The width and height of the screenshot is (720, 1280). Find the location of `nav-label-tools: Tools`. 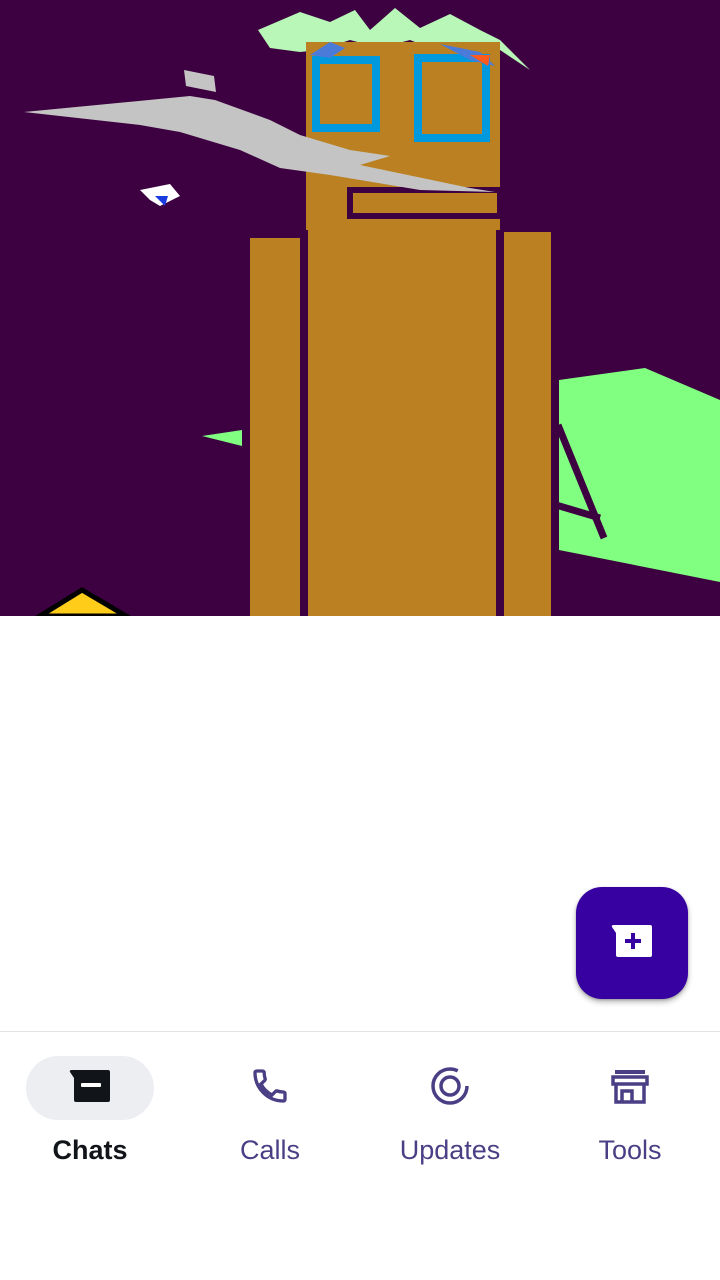

nav-label-tools: Tools is located at coordinates (630, 1150).